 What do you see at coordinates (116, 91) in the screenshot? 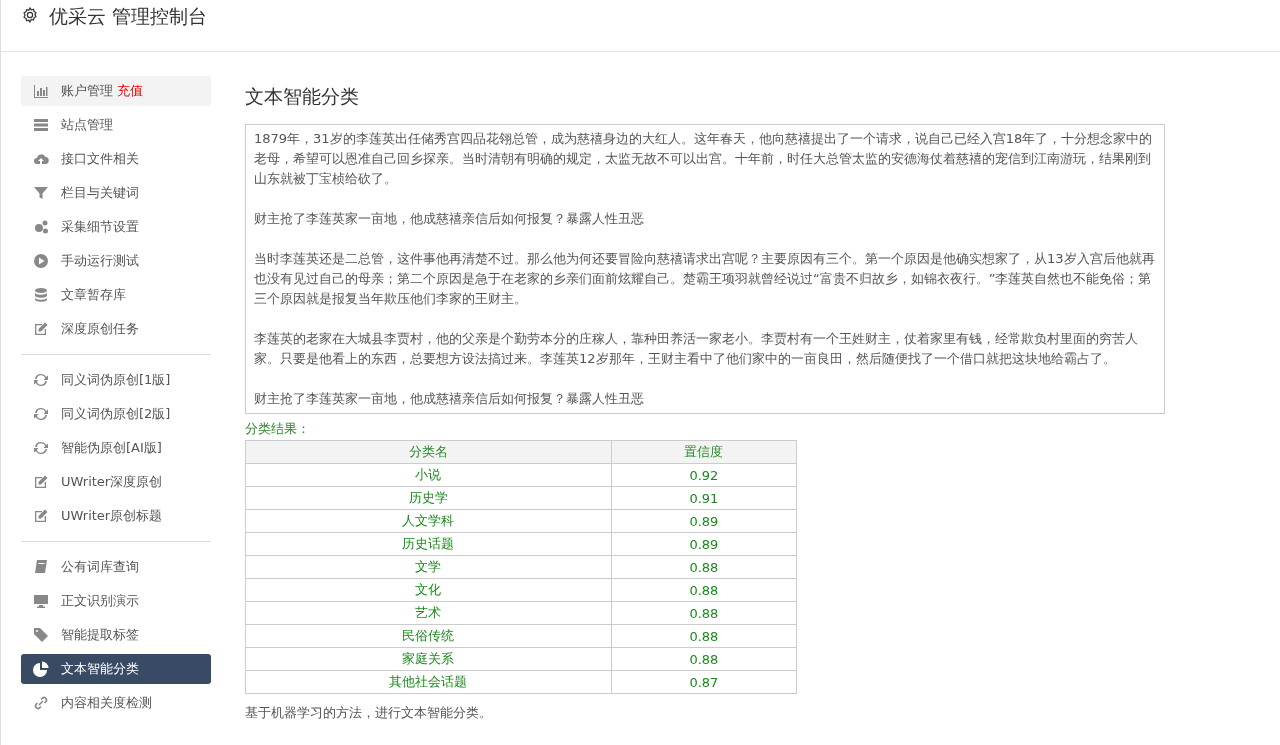
I see `sidebar-item: 账户管理 充值` at bounding box center [116, 91].